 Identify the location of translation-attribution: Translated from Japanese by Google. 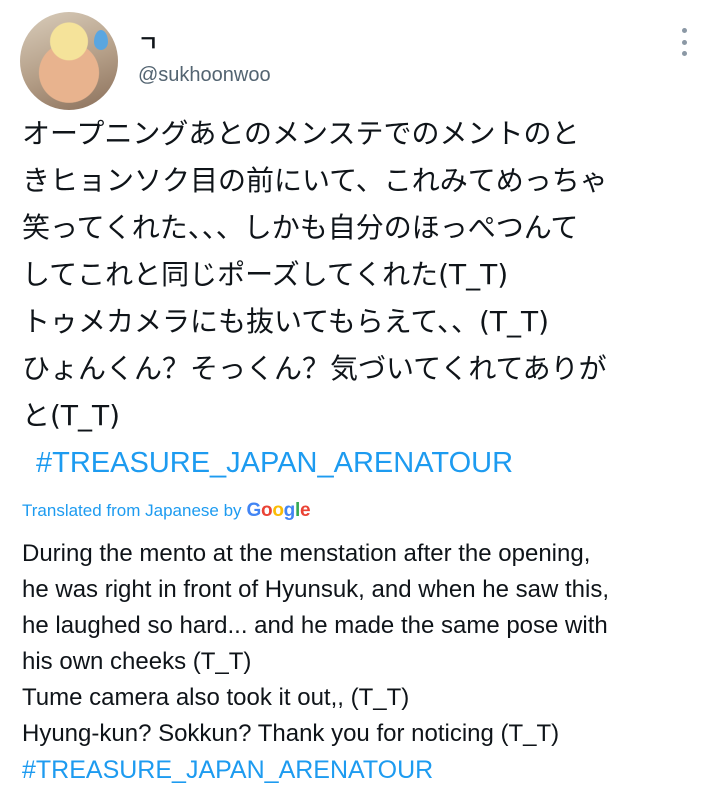
(166, 511).